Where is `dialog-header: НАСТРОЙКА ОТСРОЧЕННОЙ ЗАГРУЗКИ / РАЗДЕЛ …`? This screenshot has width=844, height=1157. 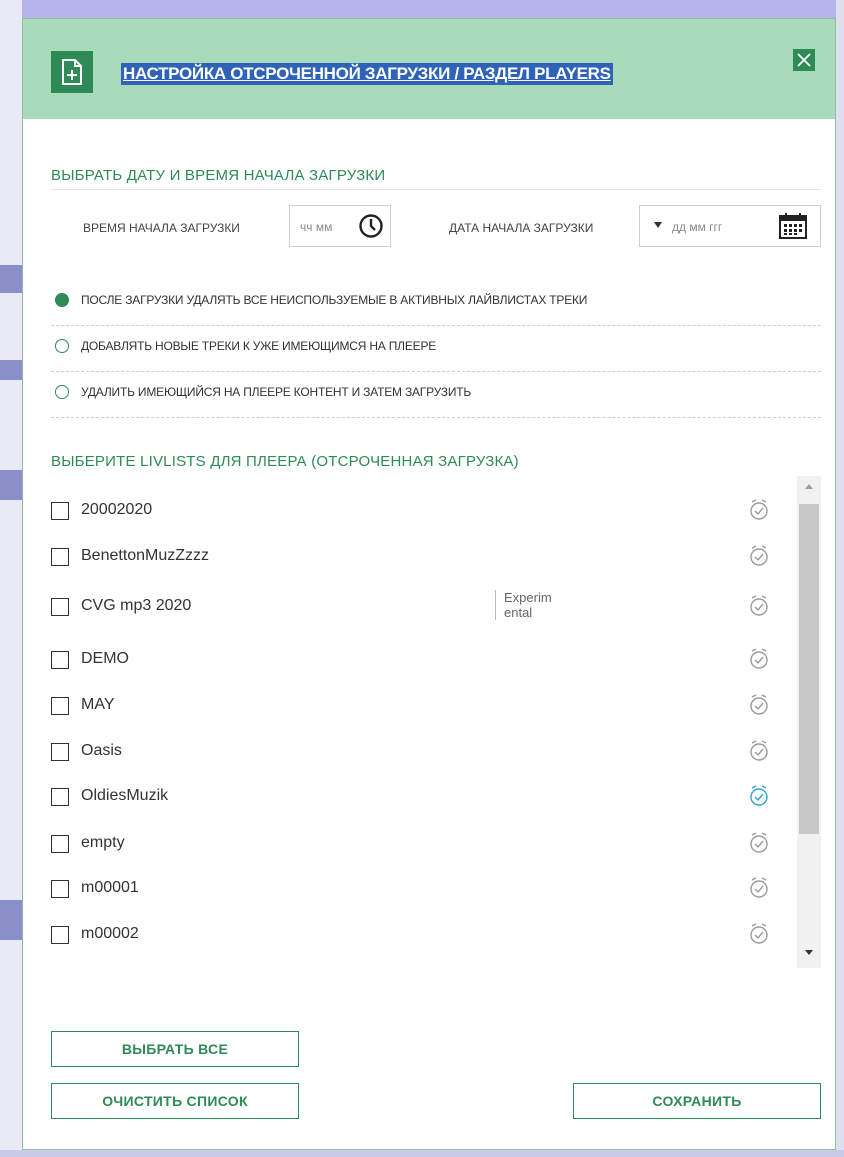 dialog-header: НАСТРОЙКА ОТСРОЧЕННОЙ ЗАГРУЗКИ / РАЗДЕЛ … is located at coordinates (429, 69).